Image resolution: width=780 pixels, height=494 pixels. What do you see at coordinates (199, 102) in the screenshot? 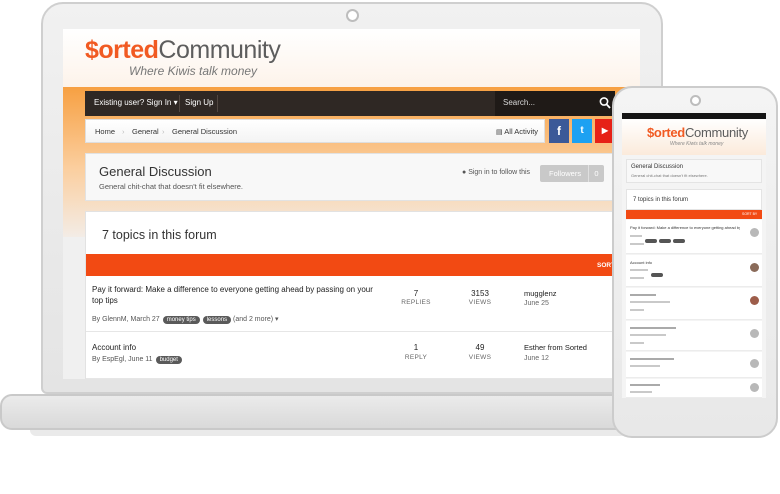
I see `signup-link: Sign Up` at bounding box center [199, 102].